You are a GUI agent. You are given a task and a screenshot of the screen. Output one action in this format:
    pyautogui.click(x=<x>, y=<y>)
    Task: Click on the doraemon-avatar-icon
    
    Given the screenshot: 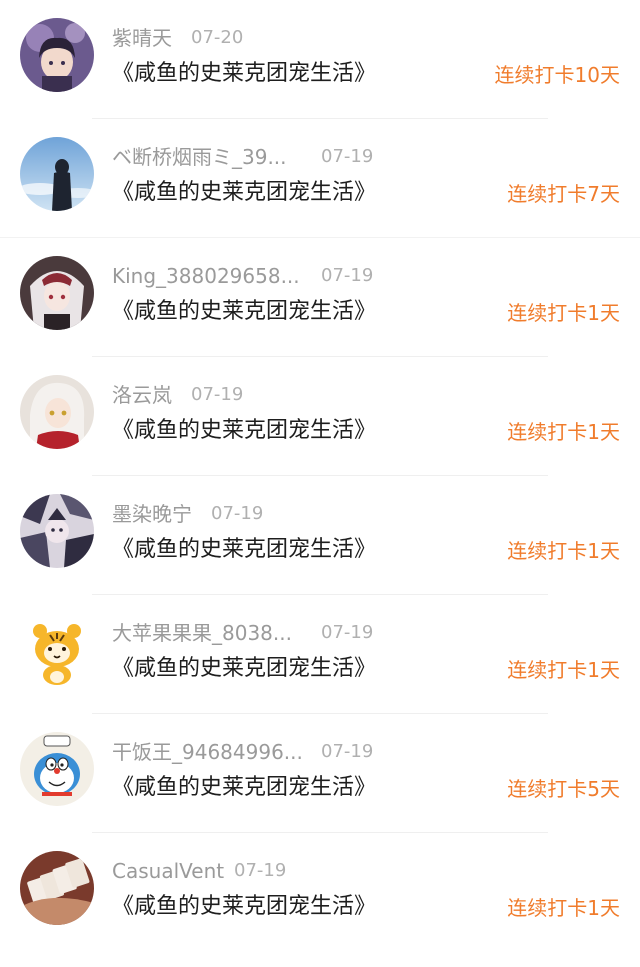 What is the action you would take?
    pyautogui.click(x=57, y=769)
    